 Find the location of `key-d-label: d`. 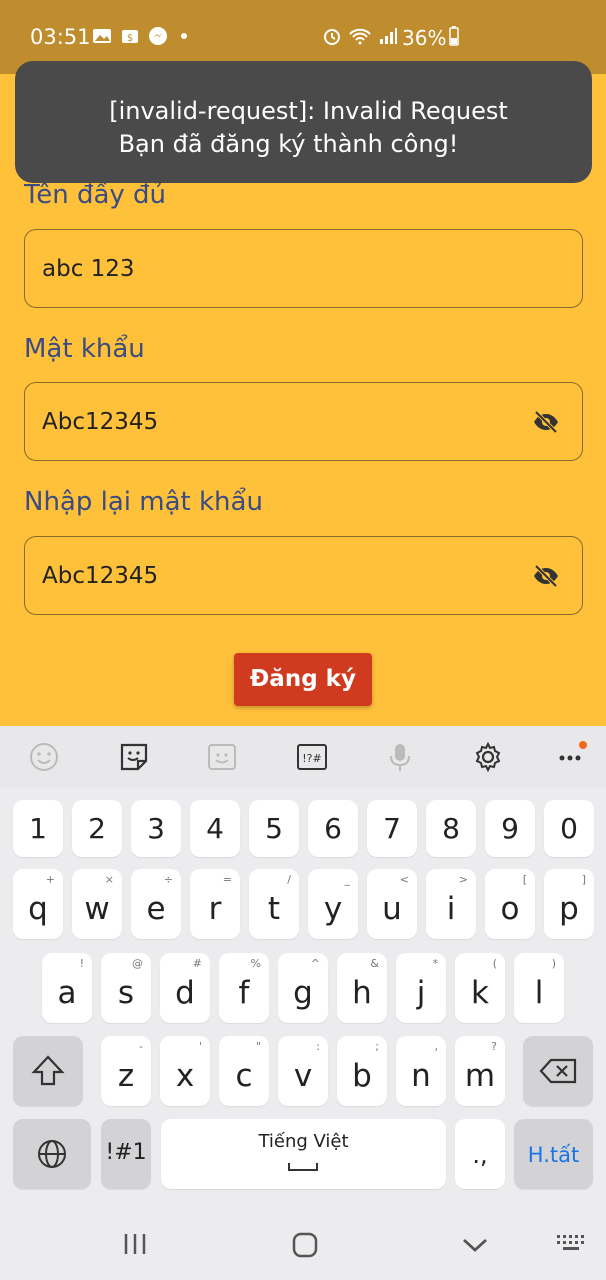

key-d-label: d is located at coordinates (185, 993).